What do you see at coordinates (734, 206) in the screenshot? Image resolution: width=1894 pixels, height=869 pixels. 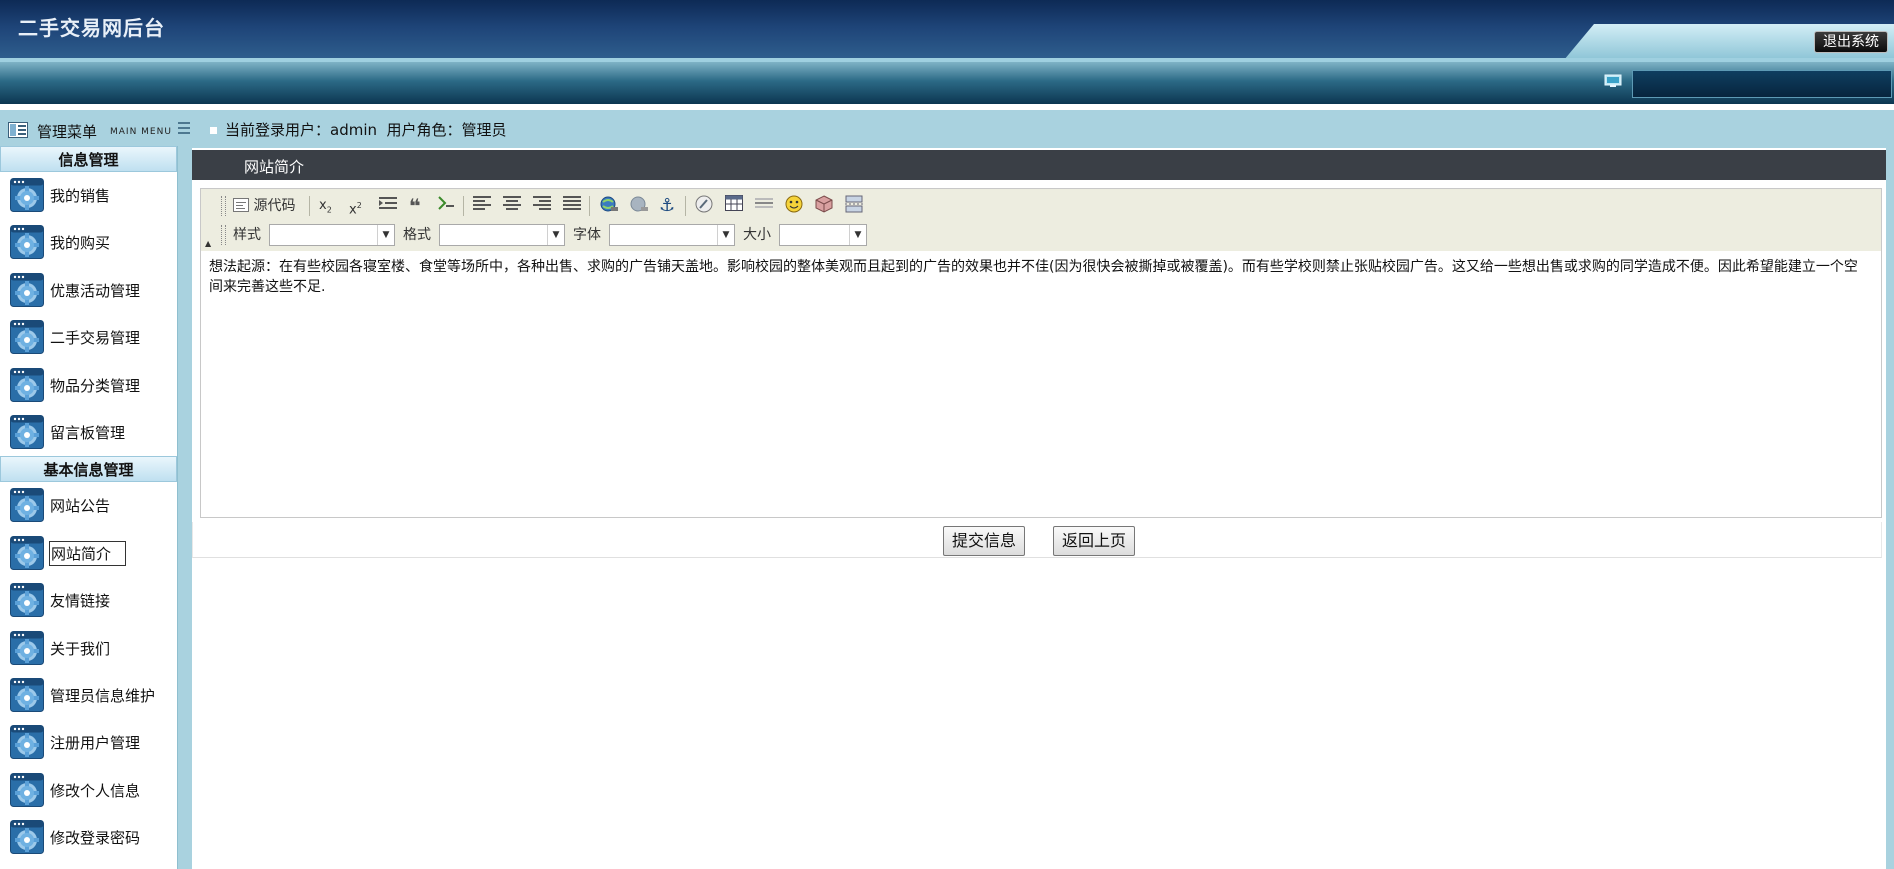 I see `table-icon` at bounding box center [734, 206].